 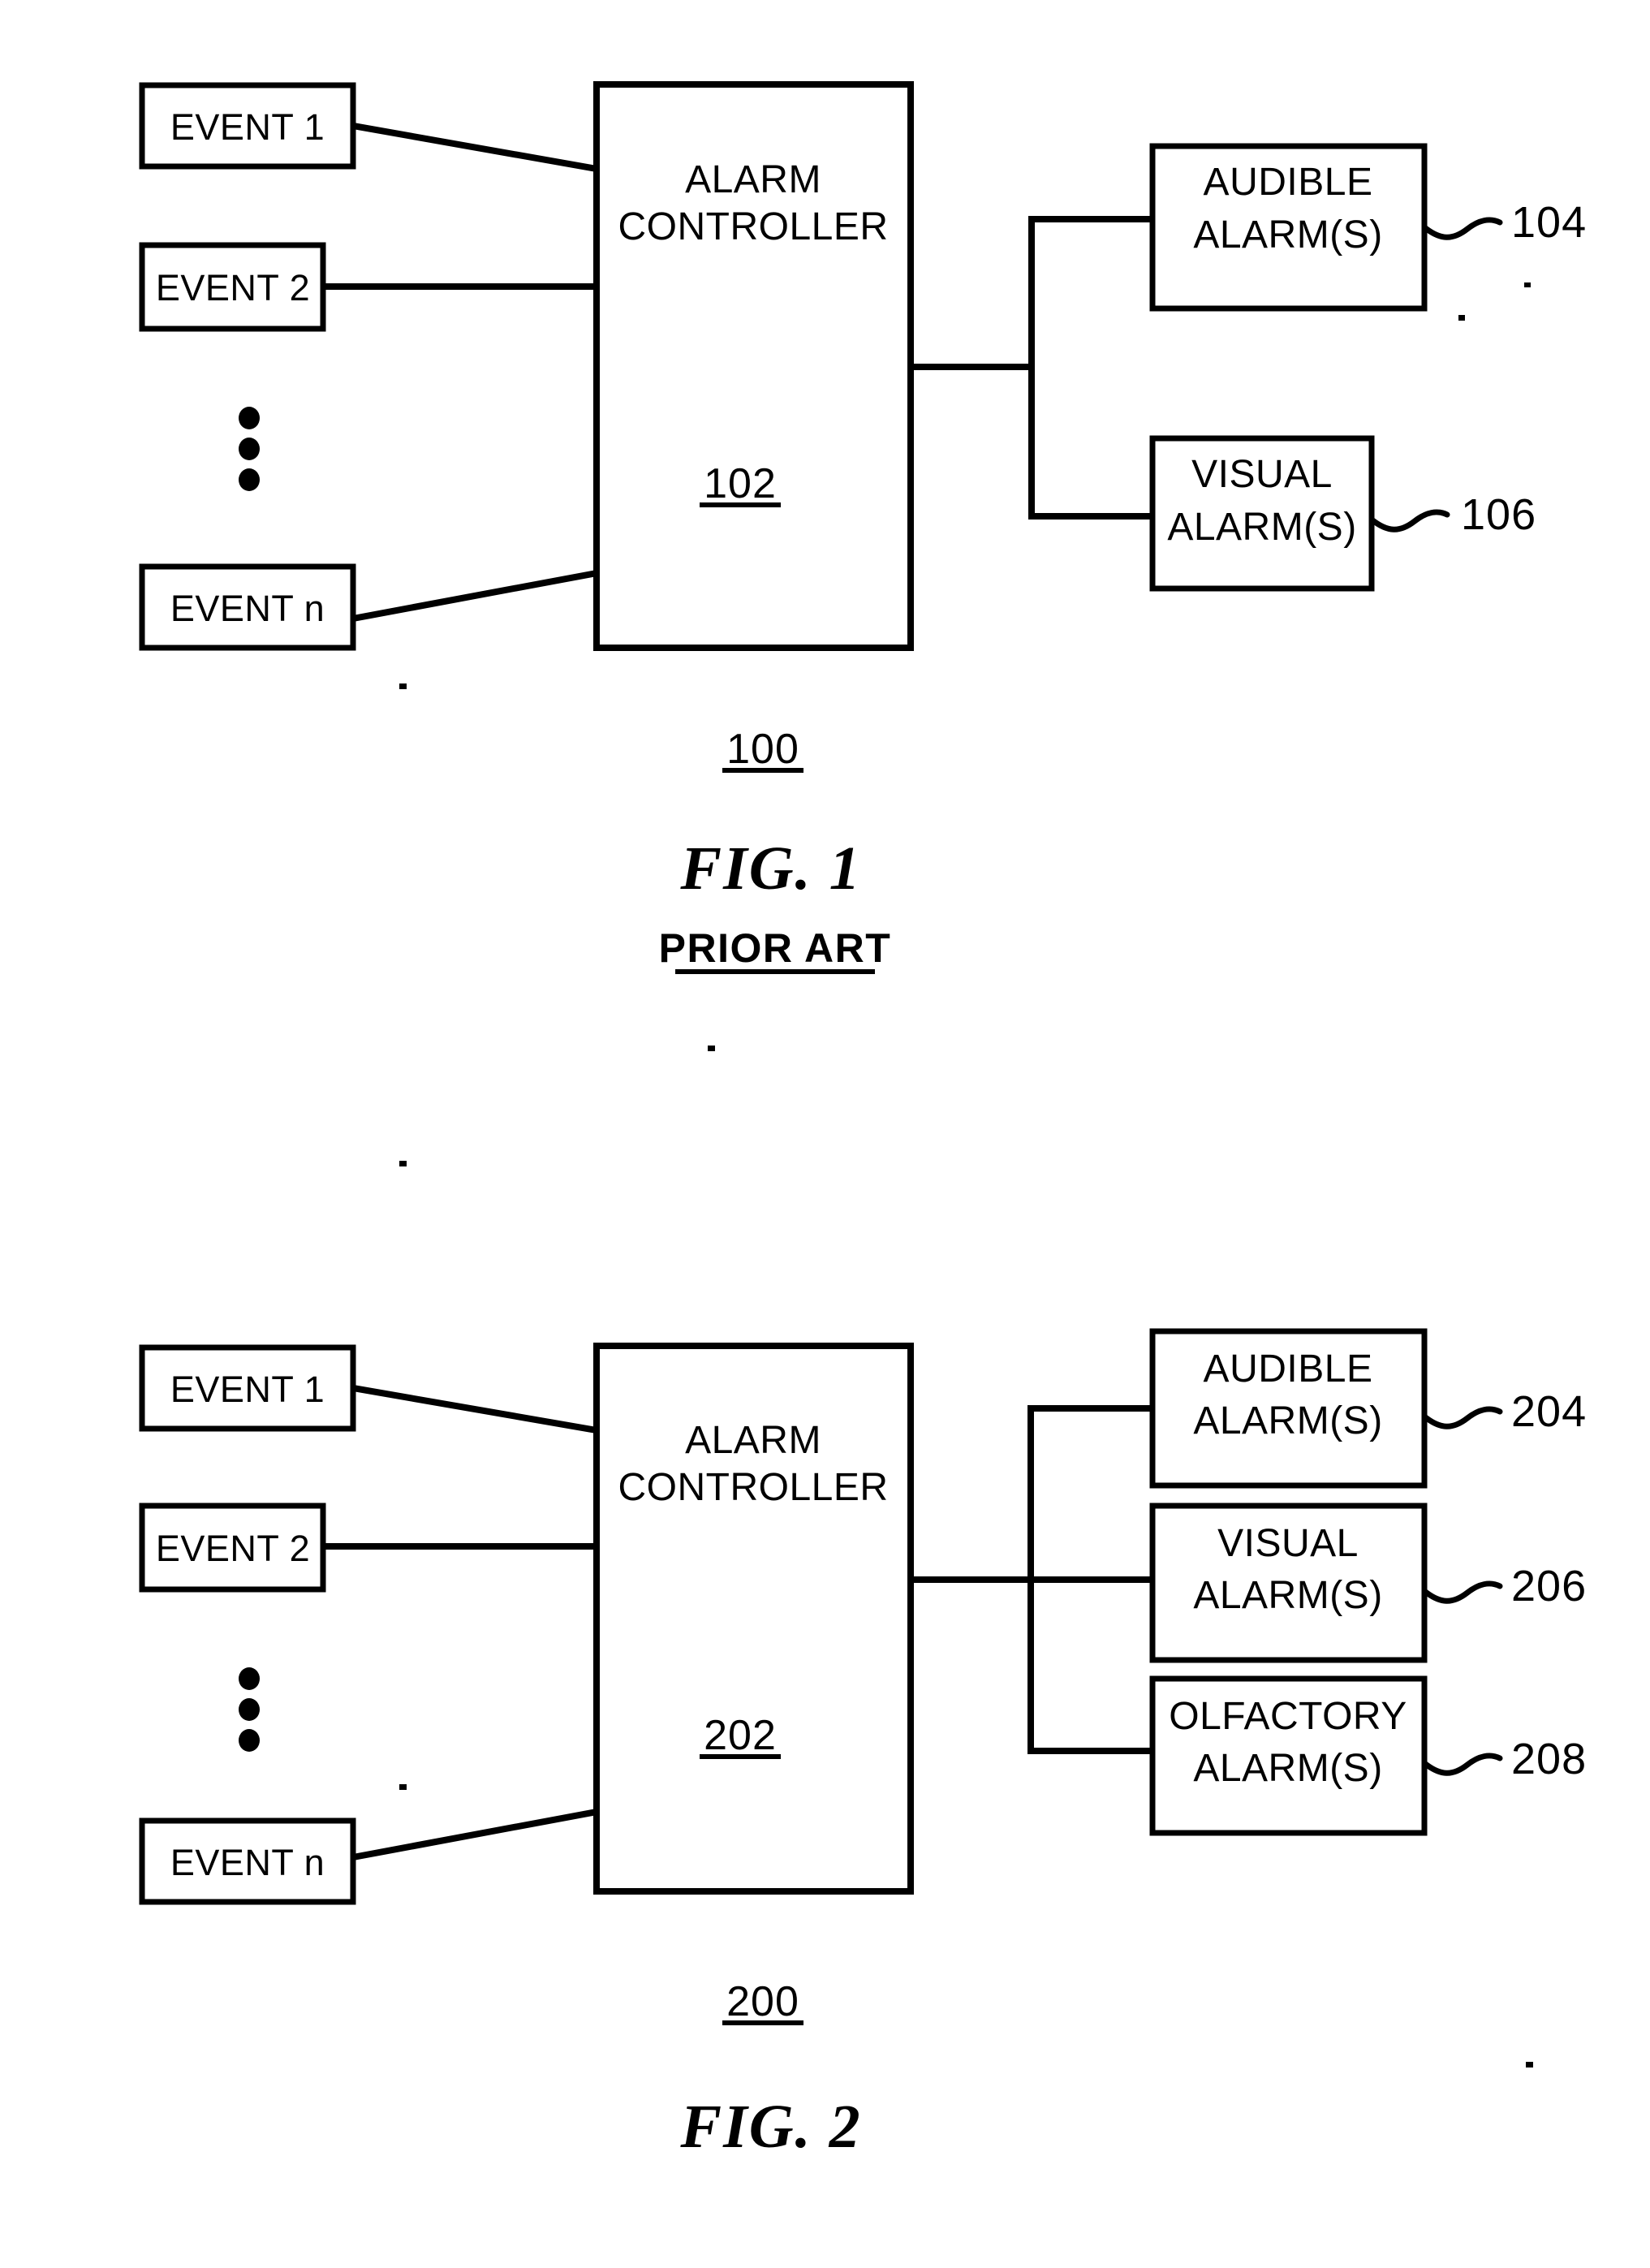 I want to click on f2-event-box-2-label: EVENT 2, so click(x=233, y=1549).